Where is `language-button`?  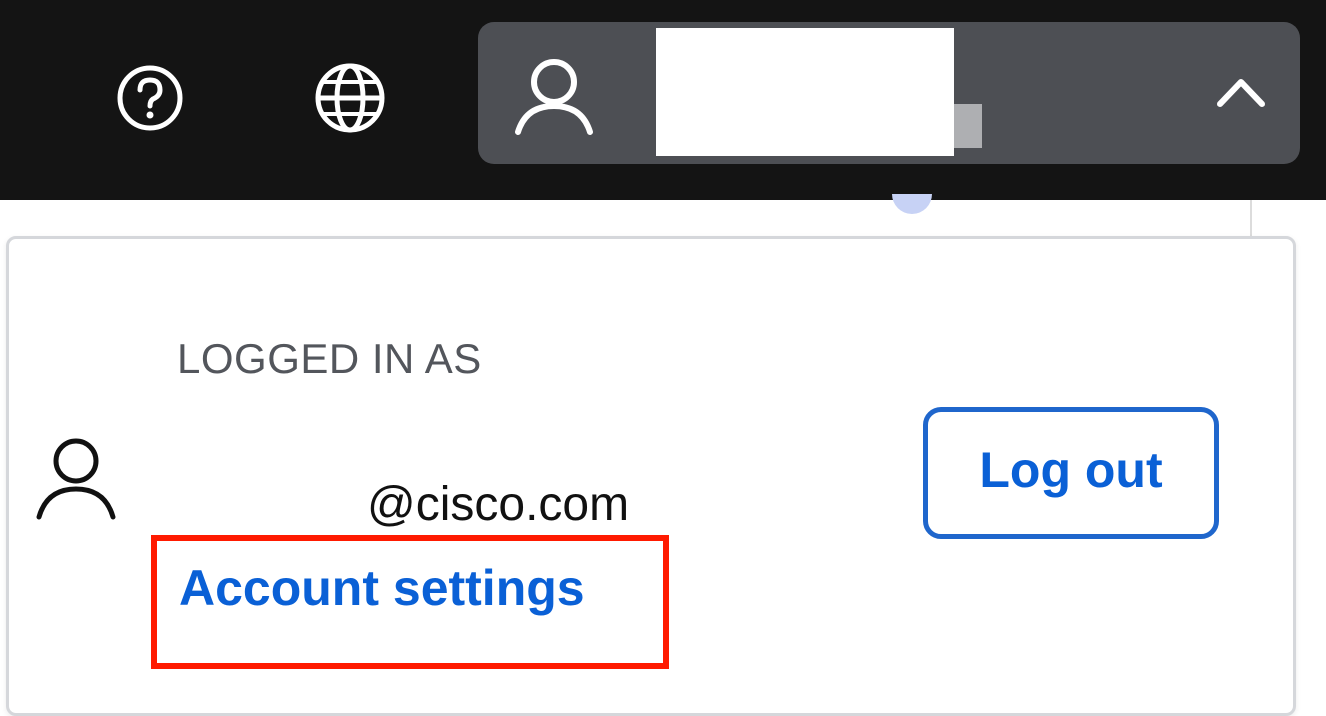 language-button is located at coordinates (350, 98).